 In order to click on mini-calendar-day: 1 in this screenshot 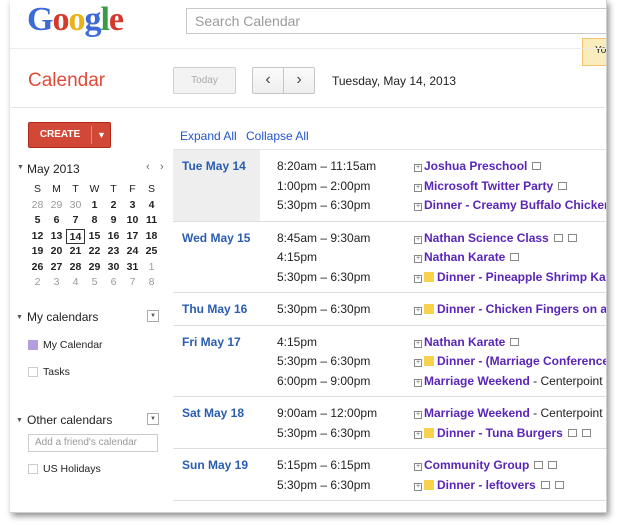, I will do `click(94, 206)`.